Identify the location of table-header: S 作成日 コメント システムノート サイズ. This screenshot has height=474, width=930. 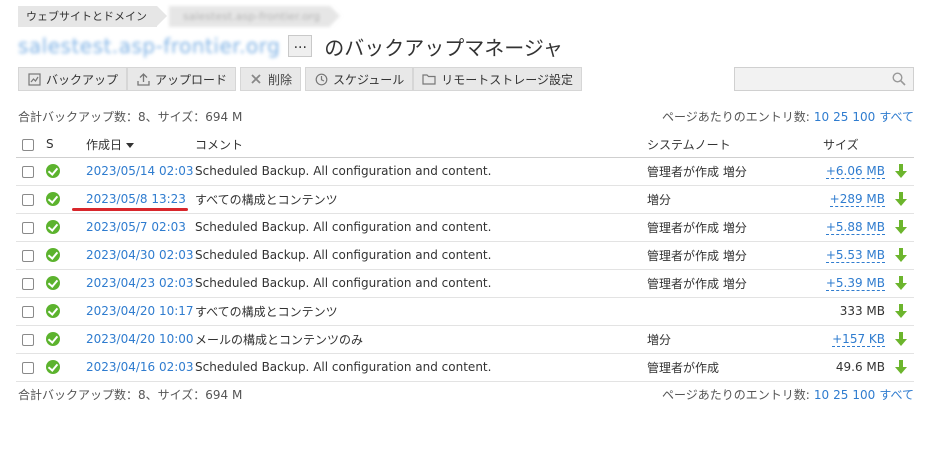
(465, 145).